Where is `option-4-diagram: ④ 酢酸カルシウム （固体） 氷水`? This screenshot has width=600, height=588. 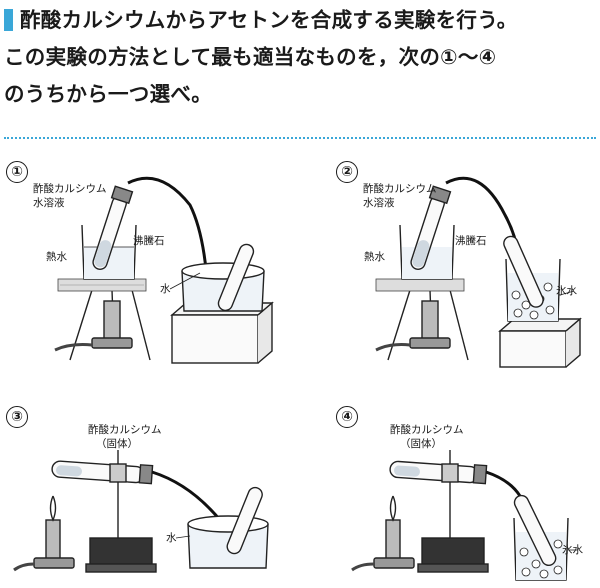 option-4-diagram: ④ 酢酸カルシウム （固体） 氷水 is located at coordinates (465, 494).